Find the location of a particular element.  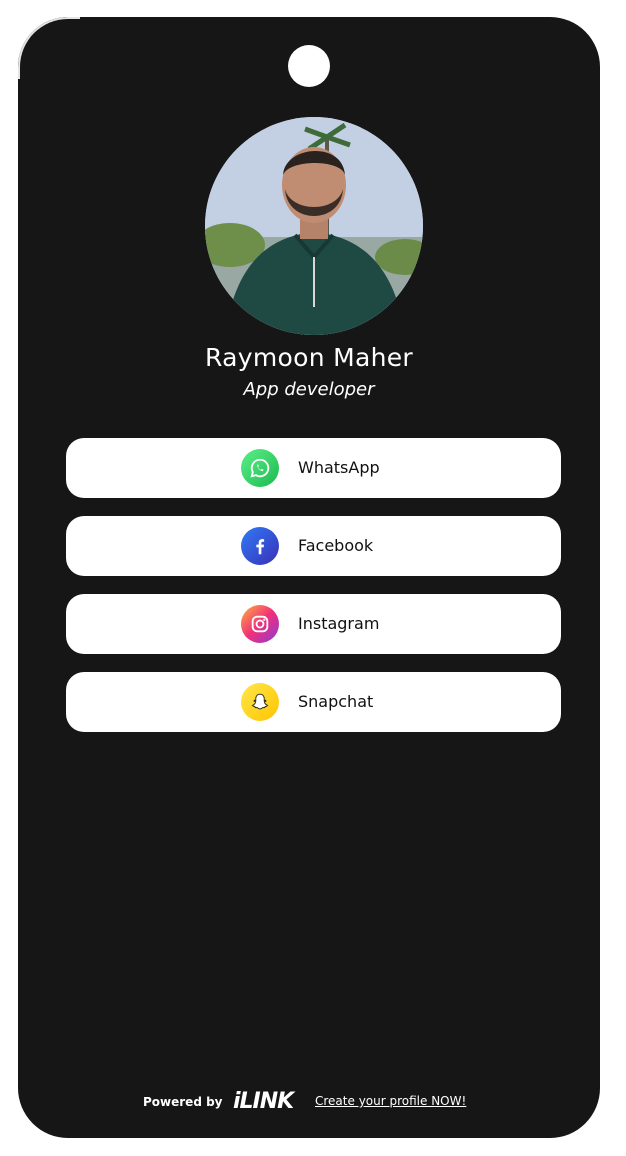

facebook-label: Facebook is located at coordinates (336, 545).